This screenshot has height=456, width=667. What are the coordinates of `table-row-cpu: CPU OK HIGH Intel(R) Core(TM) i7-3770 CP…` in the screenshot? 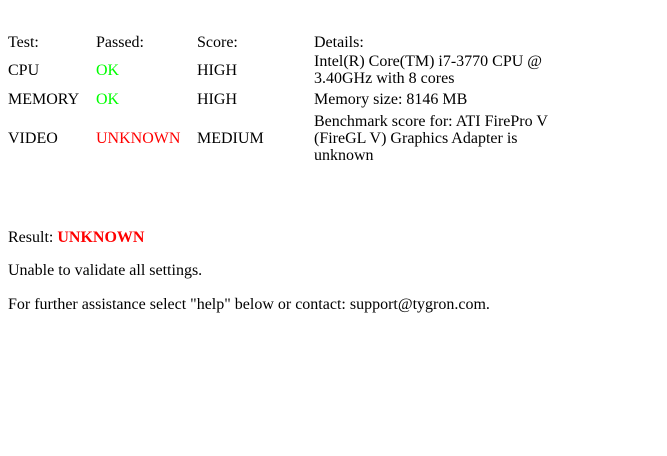 It's located at (291, 70).